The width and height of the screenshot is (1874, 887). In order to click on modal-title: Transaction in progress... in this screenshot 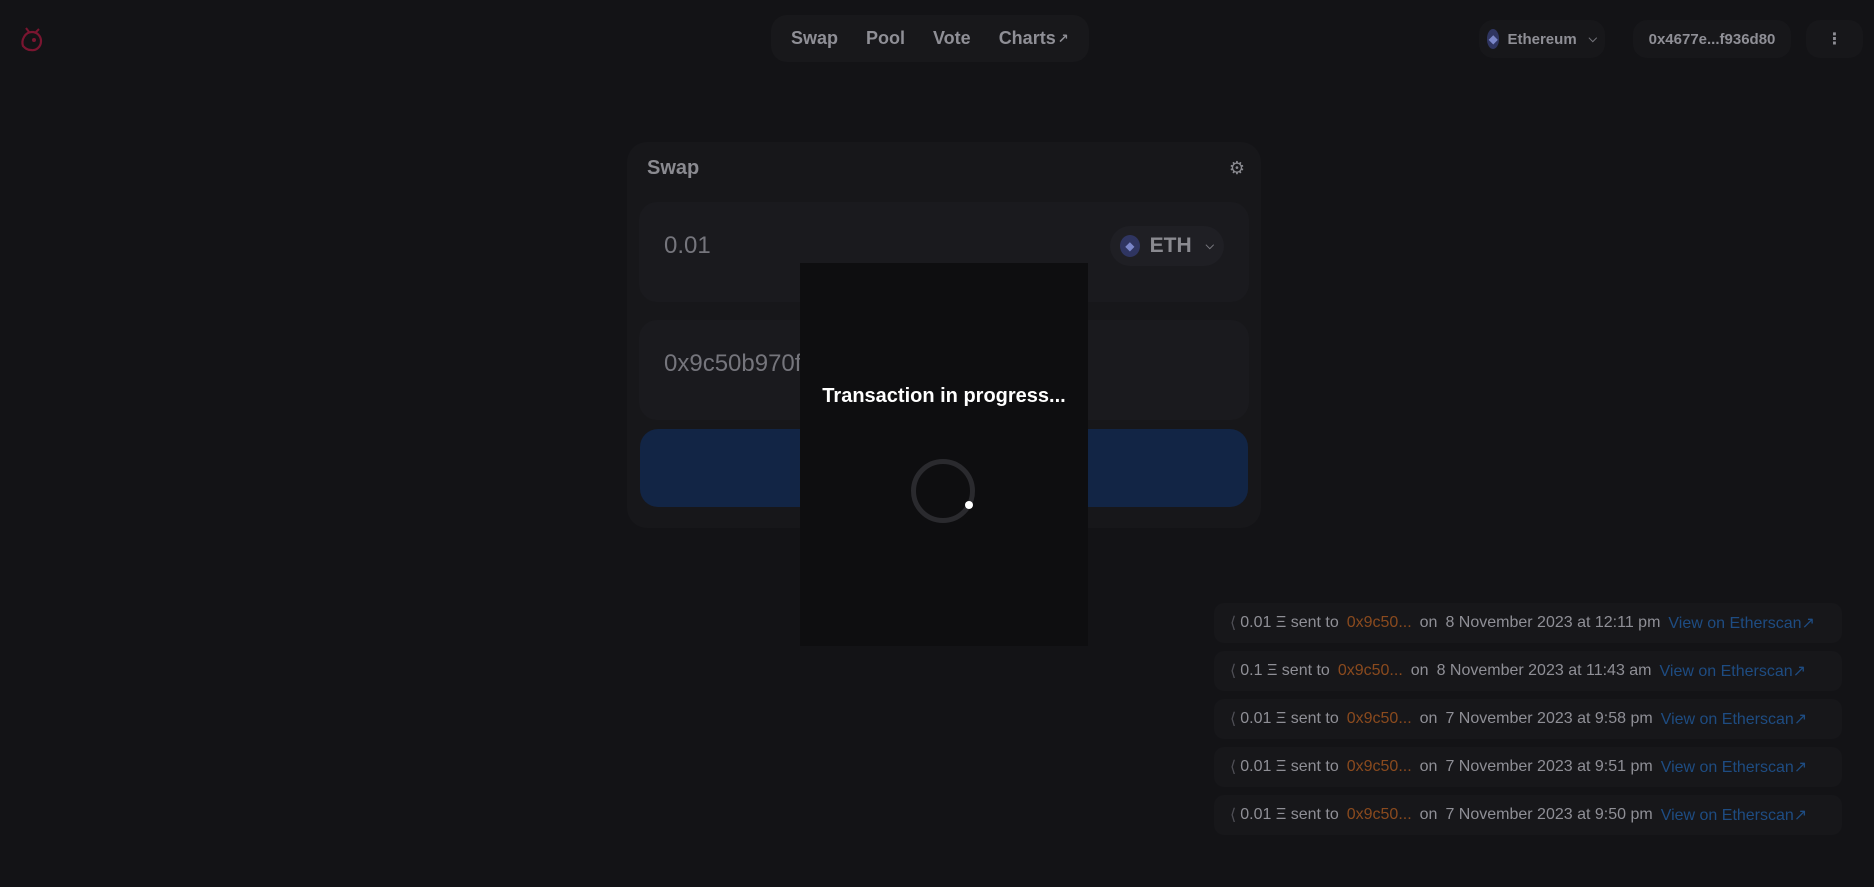, I will do `click(944, 396)`.